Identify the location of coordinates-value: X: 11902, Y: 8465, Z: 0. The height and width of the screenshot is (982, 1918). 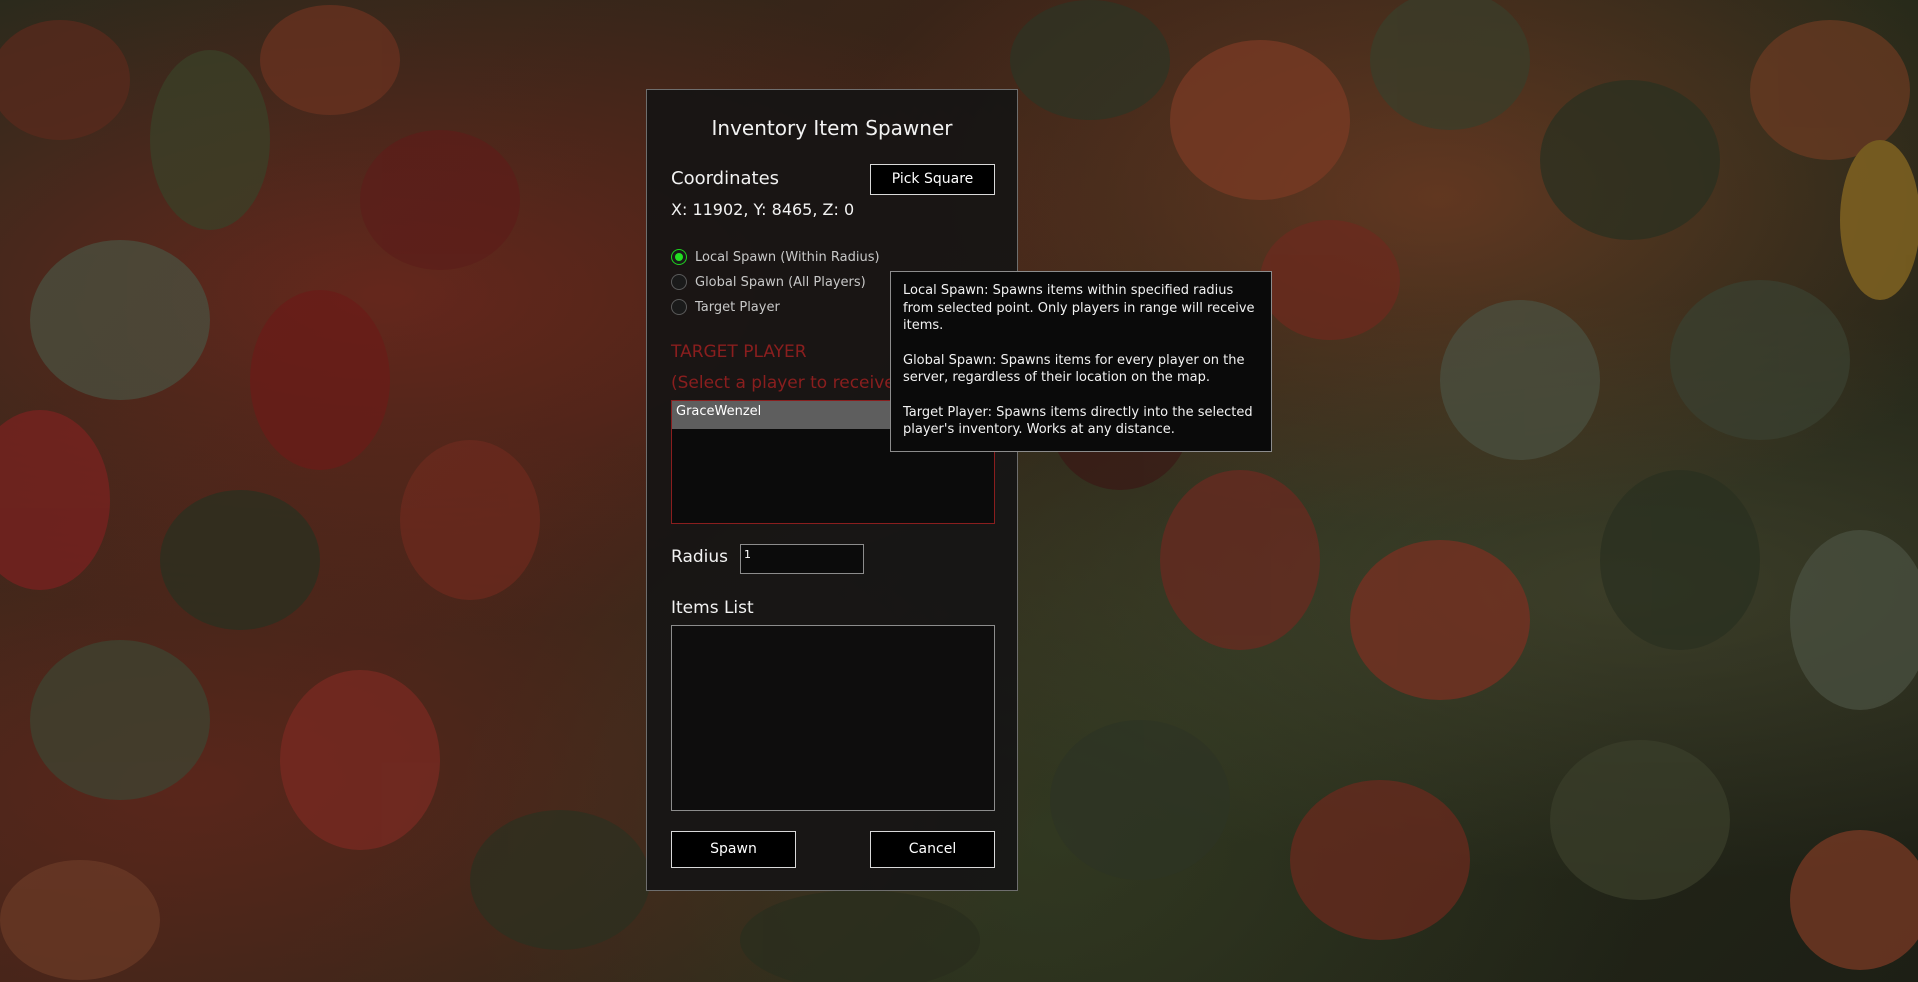
(763, 209).